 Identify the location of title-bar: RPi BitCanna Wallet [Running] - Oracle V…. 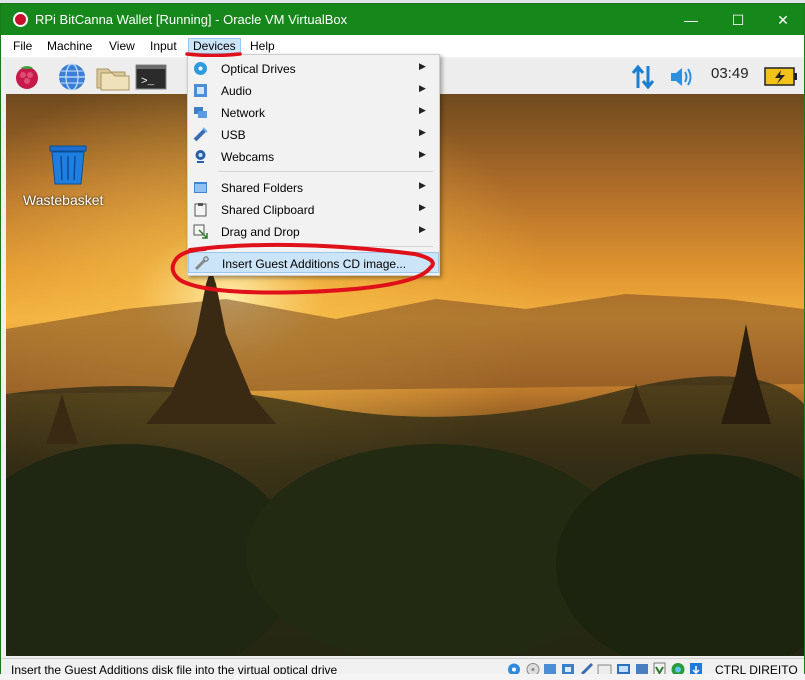
(402, 19).